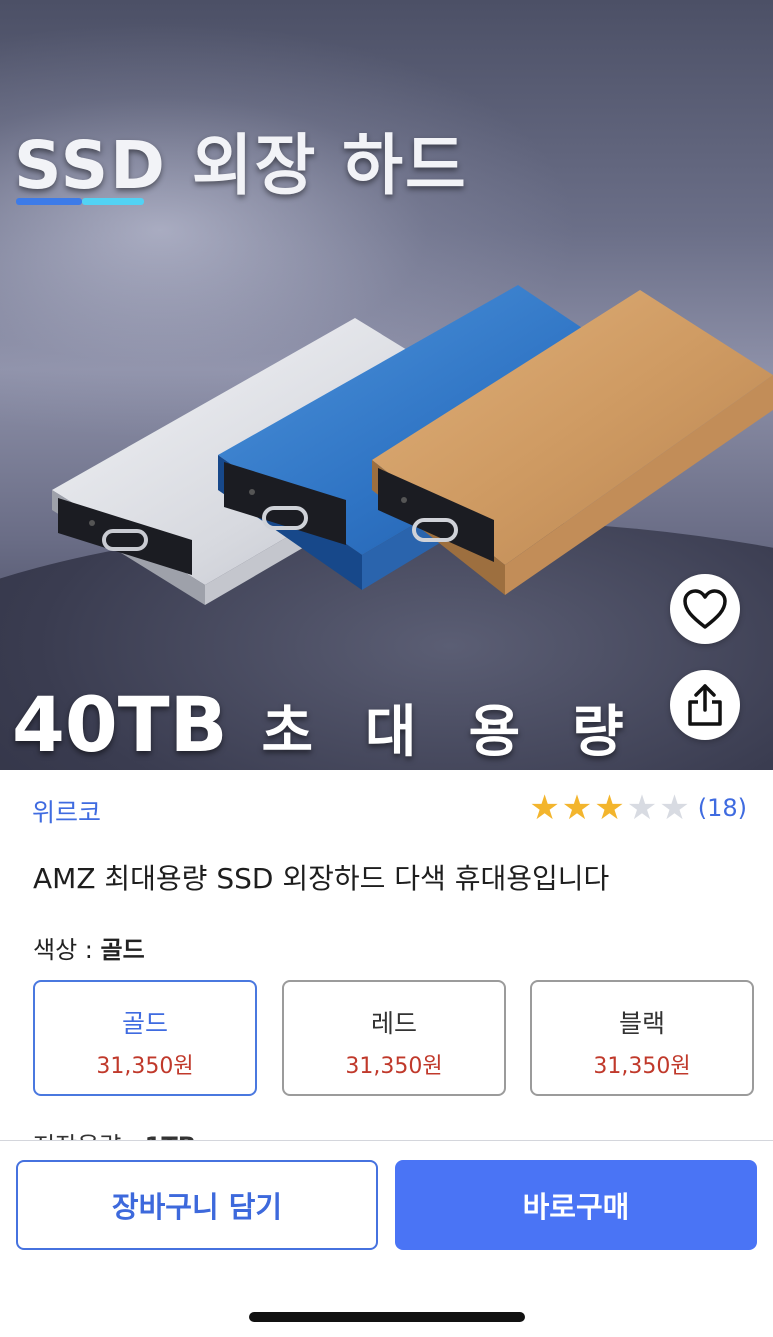 The width and height of the screenshot is (773, 1337). I want to click on color-option-red: 레드 31,350원, so click(394, 1038).